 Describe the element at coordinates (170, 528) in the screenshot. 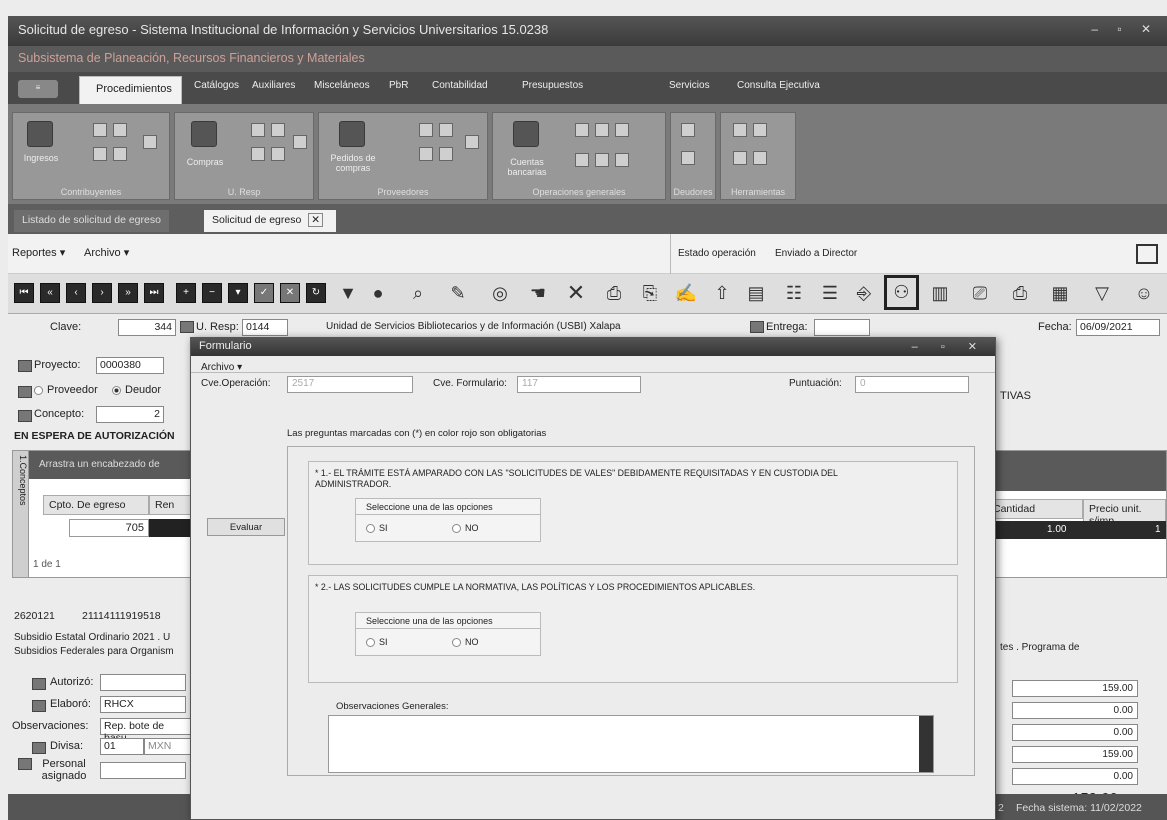

I see `row-selected-cell` at that location.